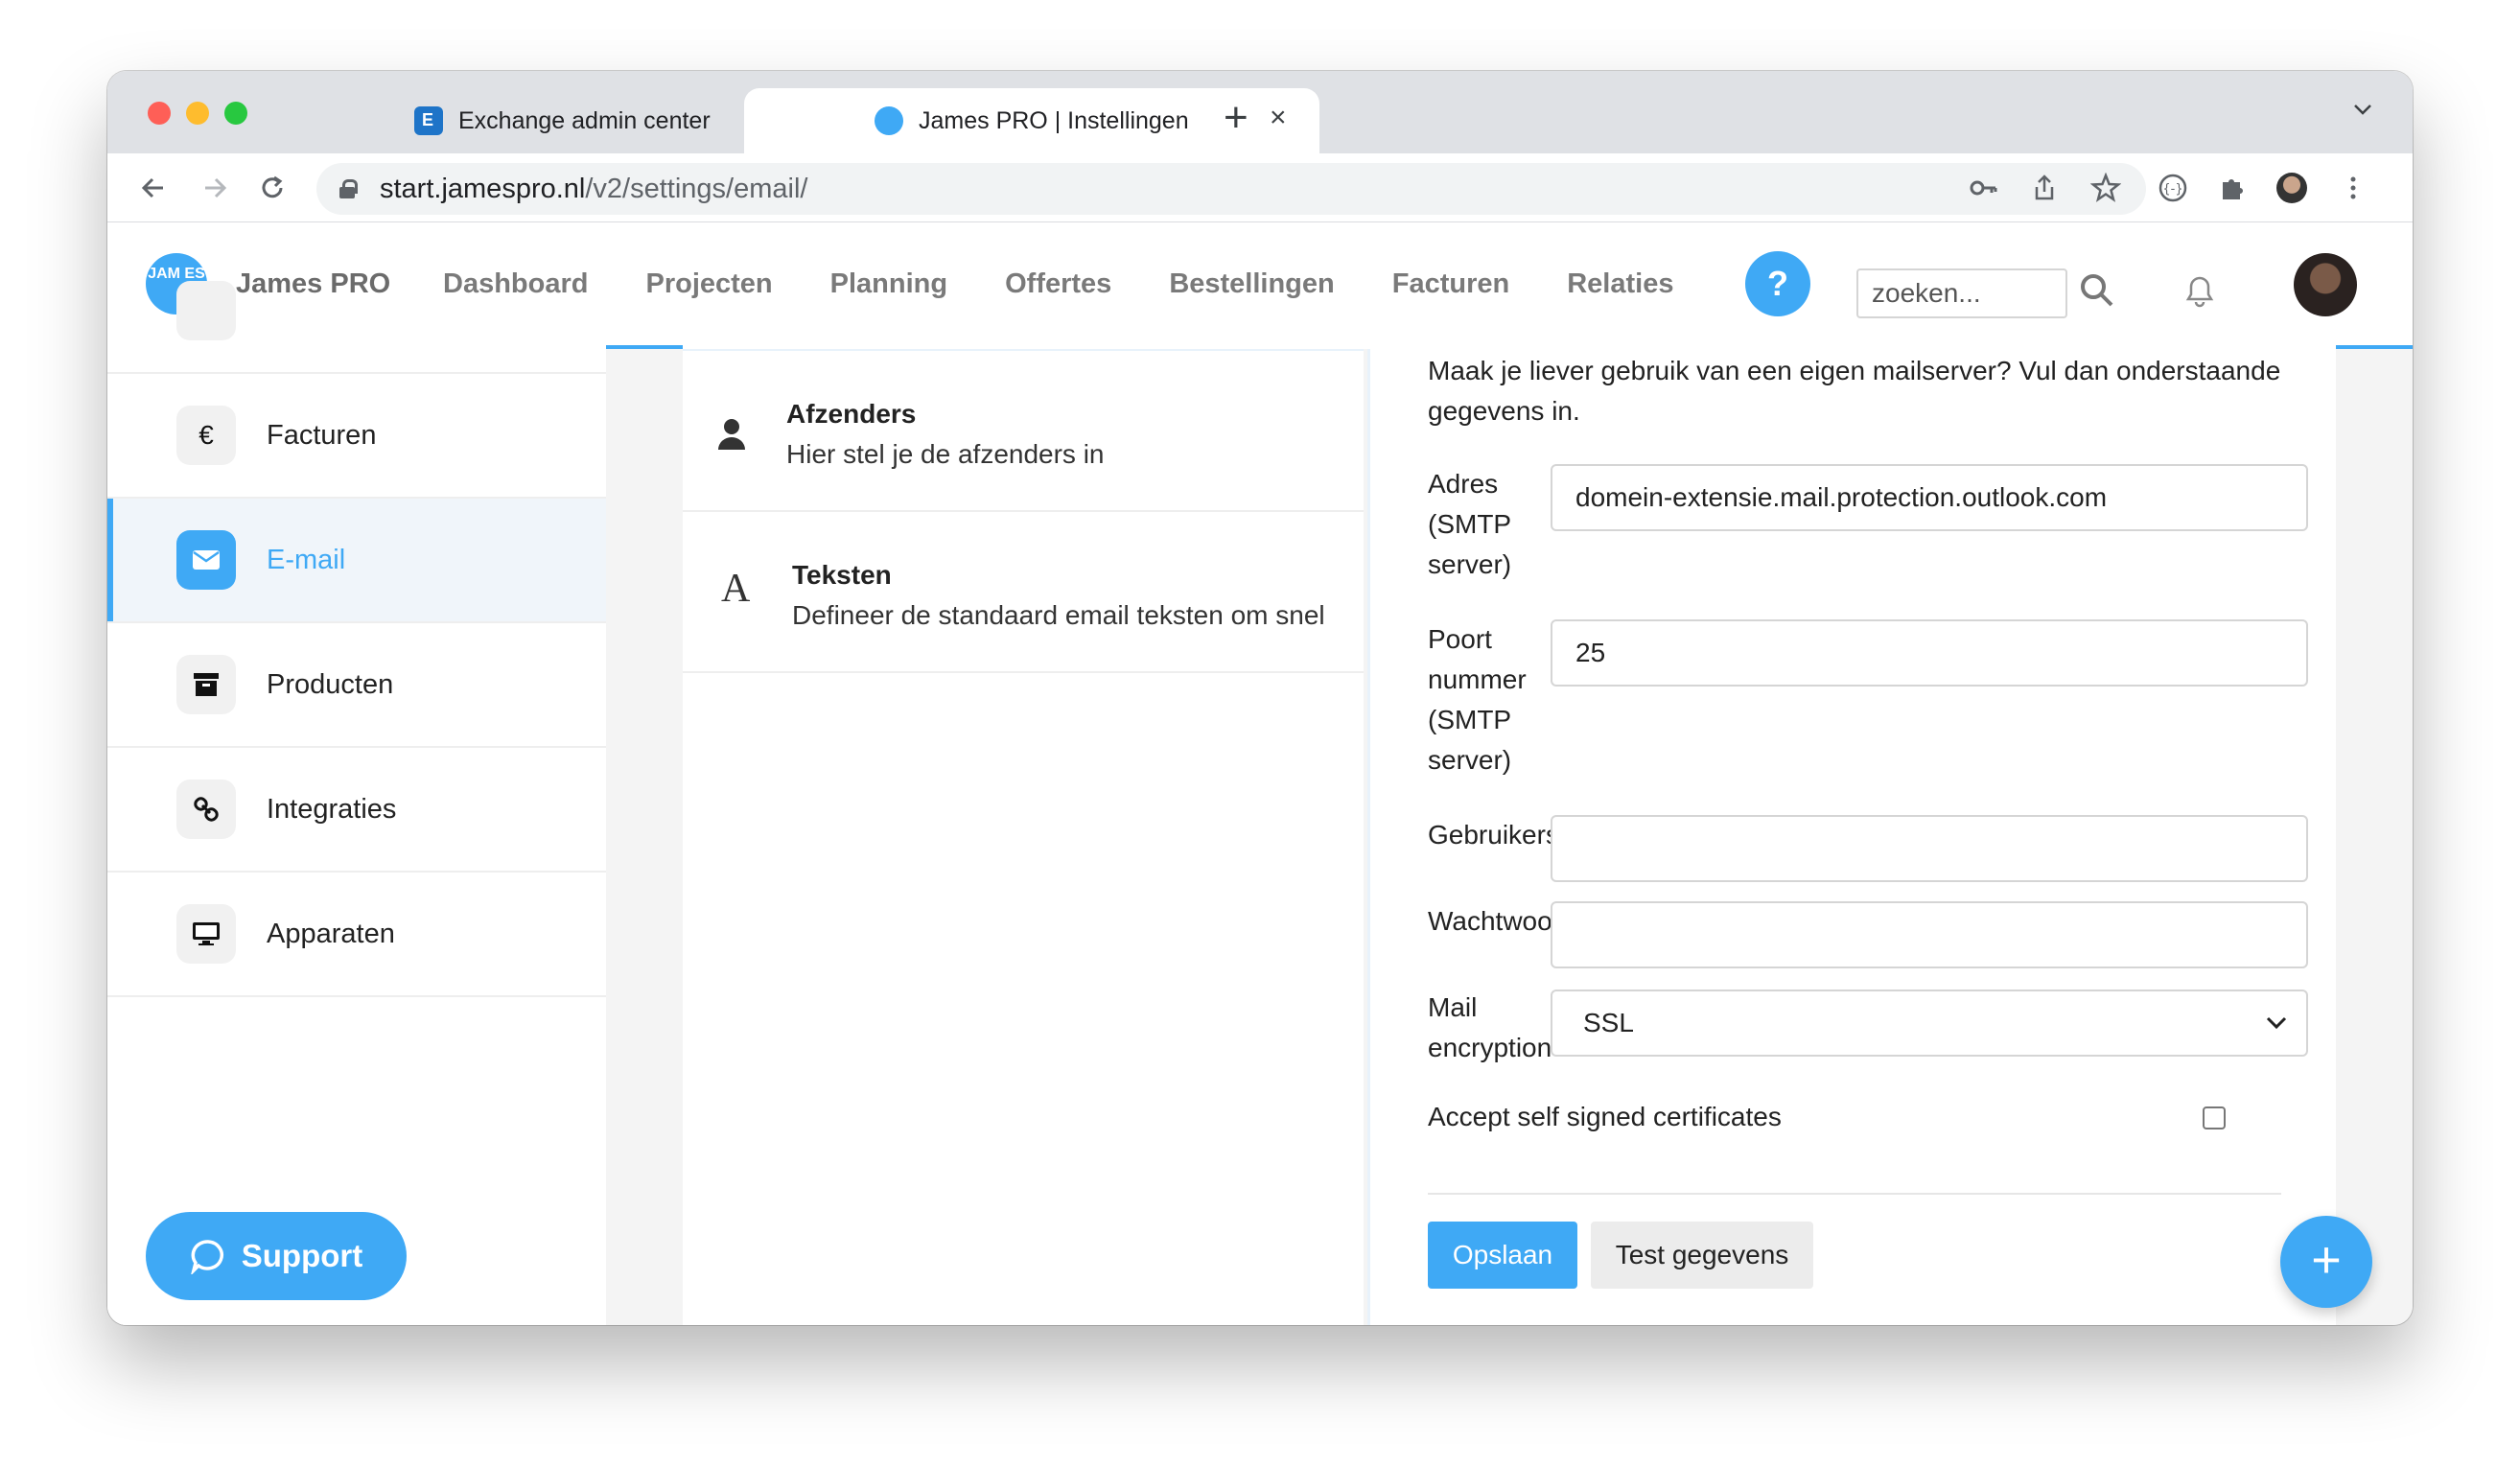  Describe the element at coordinates (206, 684) in the screenshot. I see `archive-icon` at that location.